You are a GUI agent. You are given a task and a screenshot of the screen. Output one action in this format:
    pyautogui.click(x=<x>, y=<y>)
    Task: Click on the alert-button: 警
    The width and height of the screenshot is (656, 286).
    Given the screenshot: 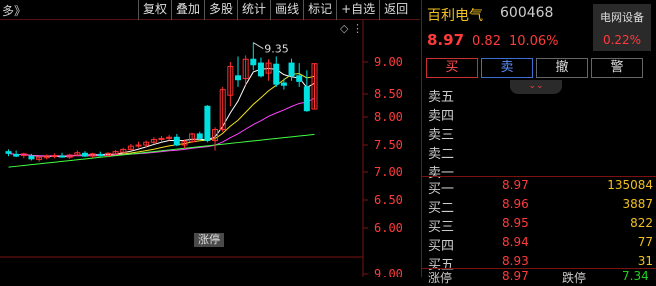 What is the action you would take?
    pyautogui.click(x=617, y=68)
    